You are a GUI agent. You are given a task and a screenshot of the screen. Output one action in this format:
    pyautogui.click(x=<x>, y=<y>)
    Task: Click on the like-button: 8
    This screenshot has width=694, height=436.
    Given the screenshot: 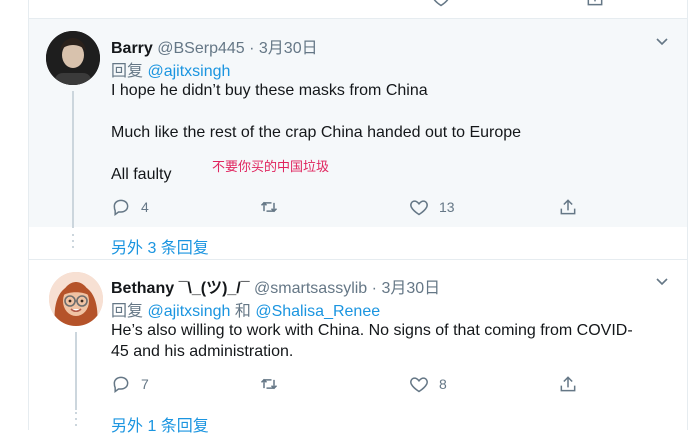 What is the action you would take?
    pyautogui.click(x=428, y=384)
    